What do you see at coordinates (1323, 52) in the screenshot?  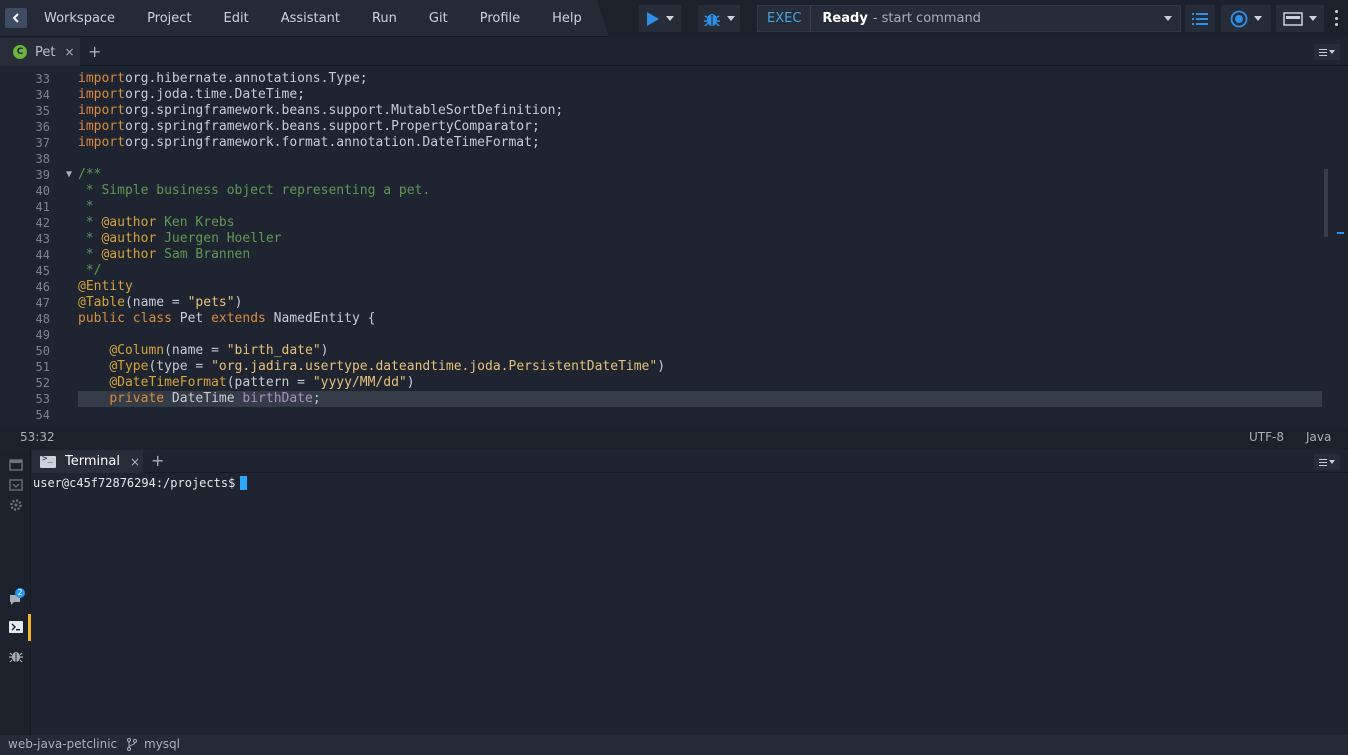 I see `hamburger-icon` at bounding box center [1323, 52].